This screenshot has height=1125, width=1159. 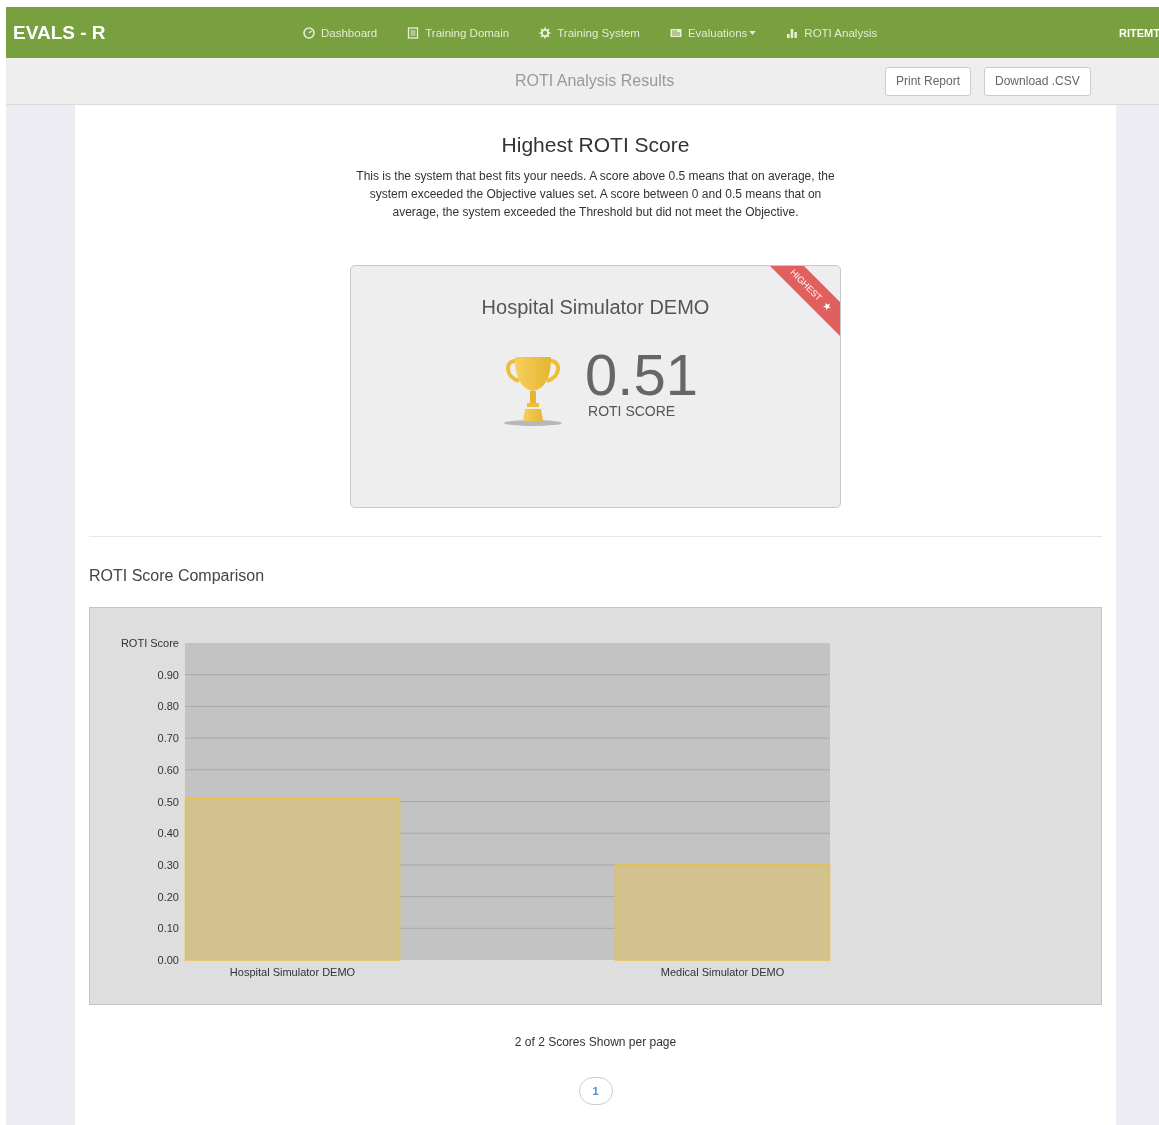 I want to click on tick-label: 0.70, so click(x=168, y=738).